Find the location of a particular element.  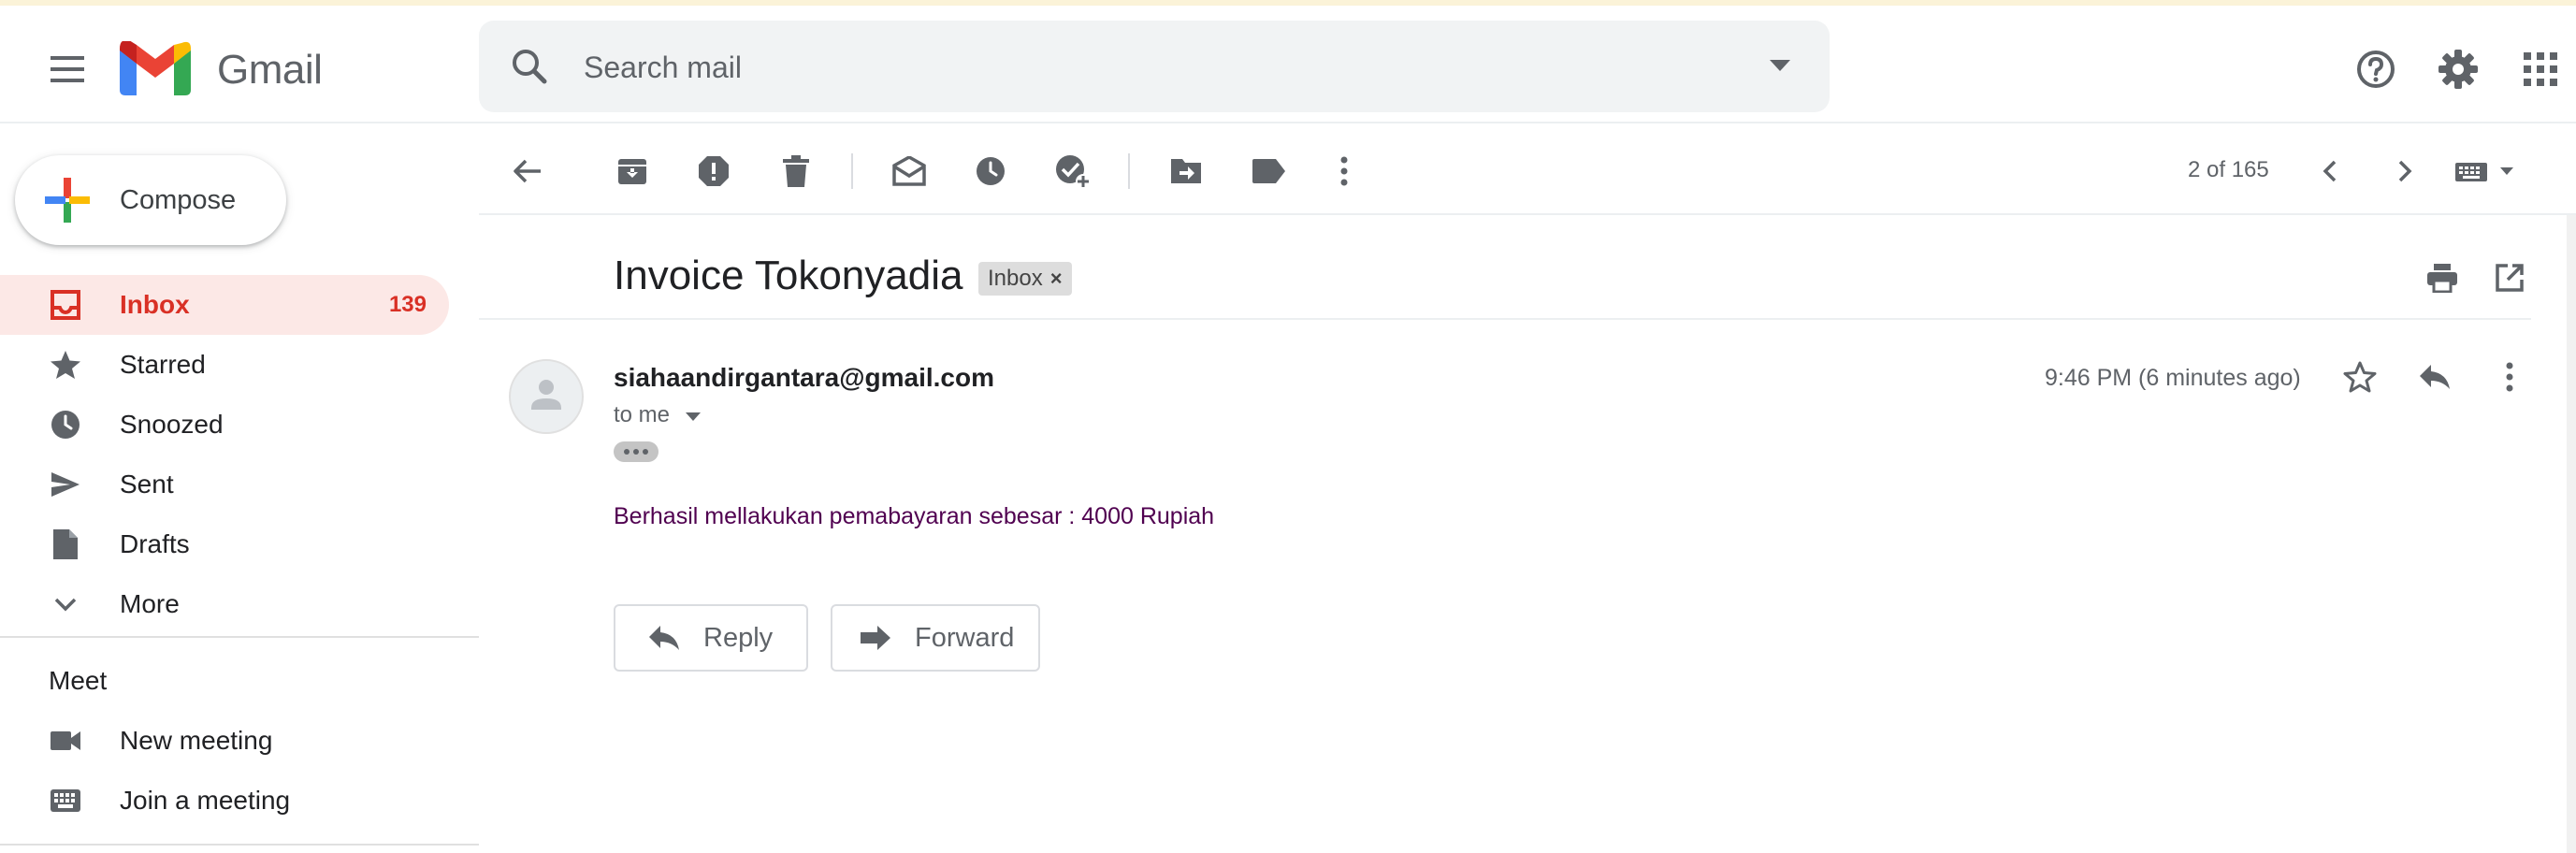

input-tools-button is located at coordinates (2488, 172).